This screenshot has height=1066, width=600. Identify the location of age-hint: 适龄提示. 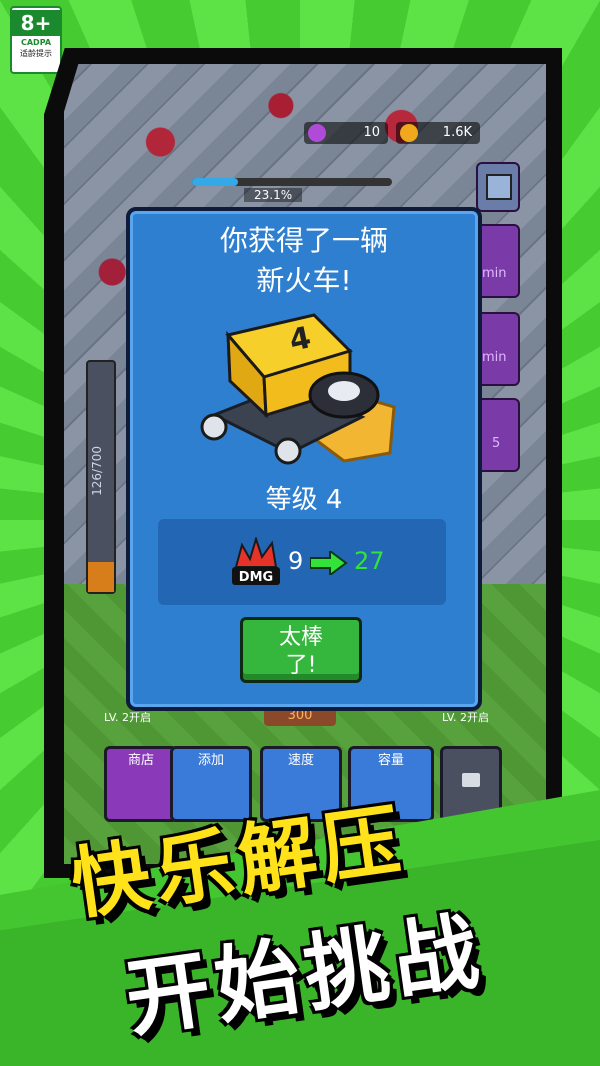
(36, 53).